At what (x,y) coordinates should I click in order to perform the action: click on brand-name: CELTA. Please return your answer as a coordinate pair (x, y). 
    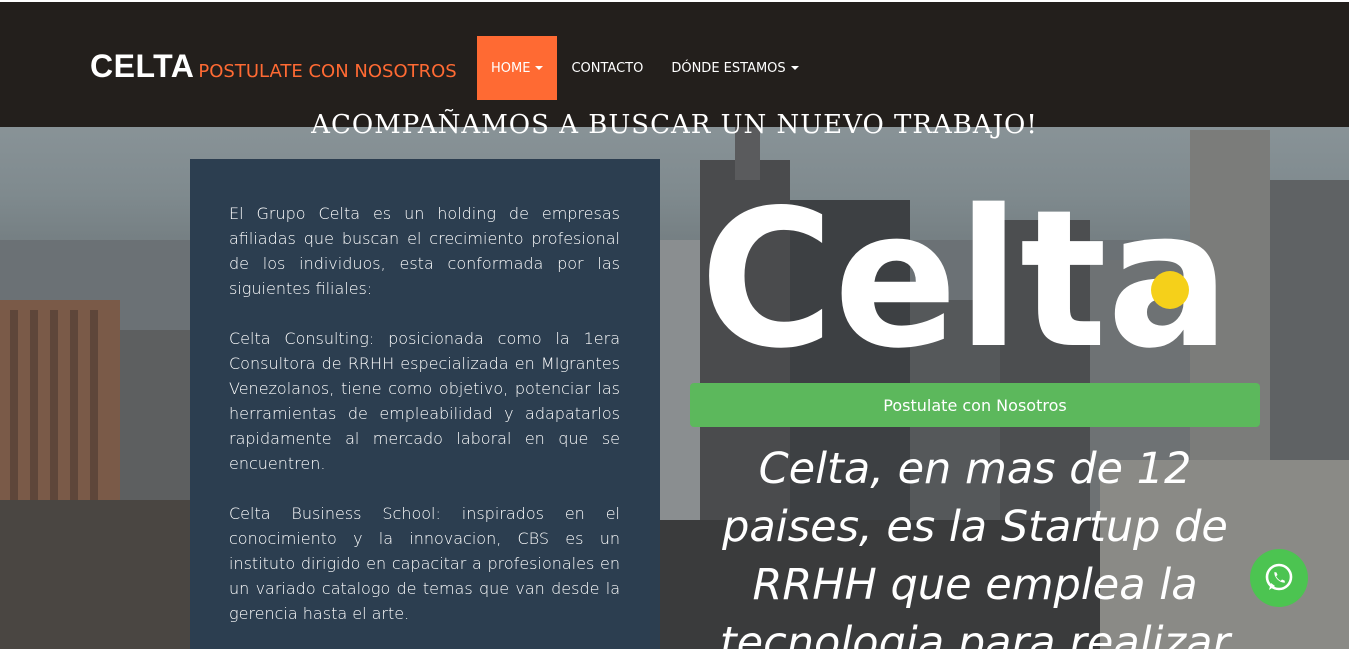
    Looking at the image, I should click on (142, 66).